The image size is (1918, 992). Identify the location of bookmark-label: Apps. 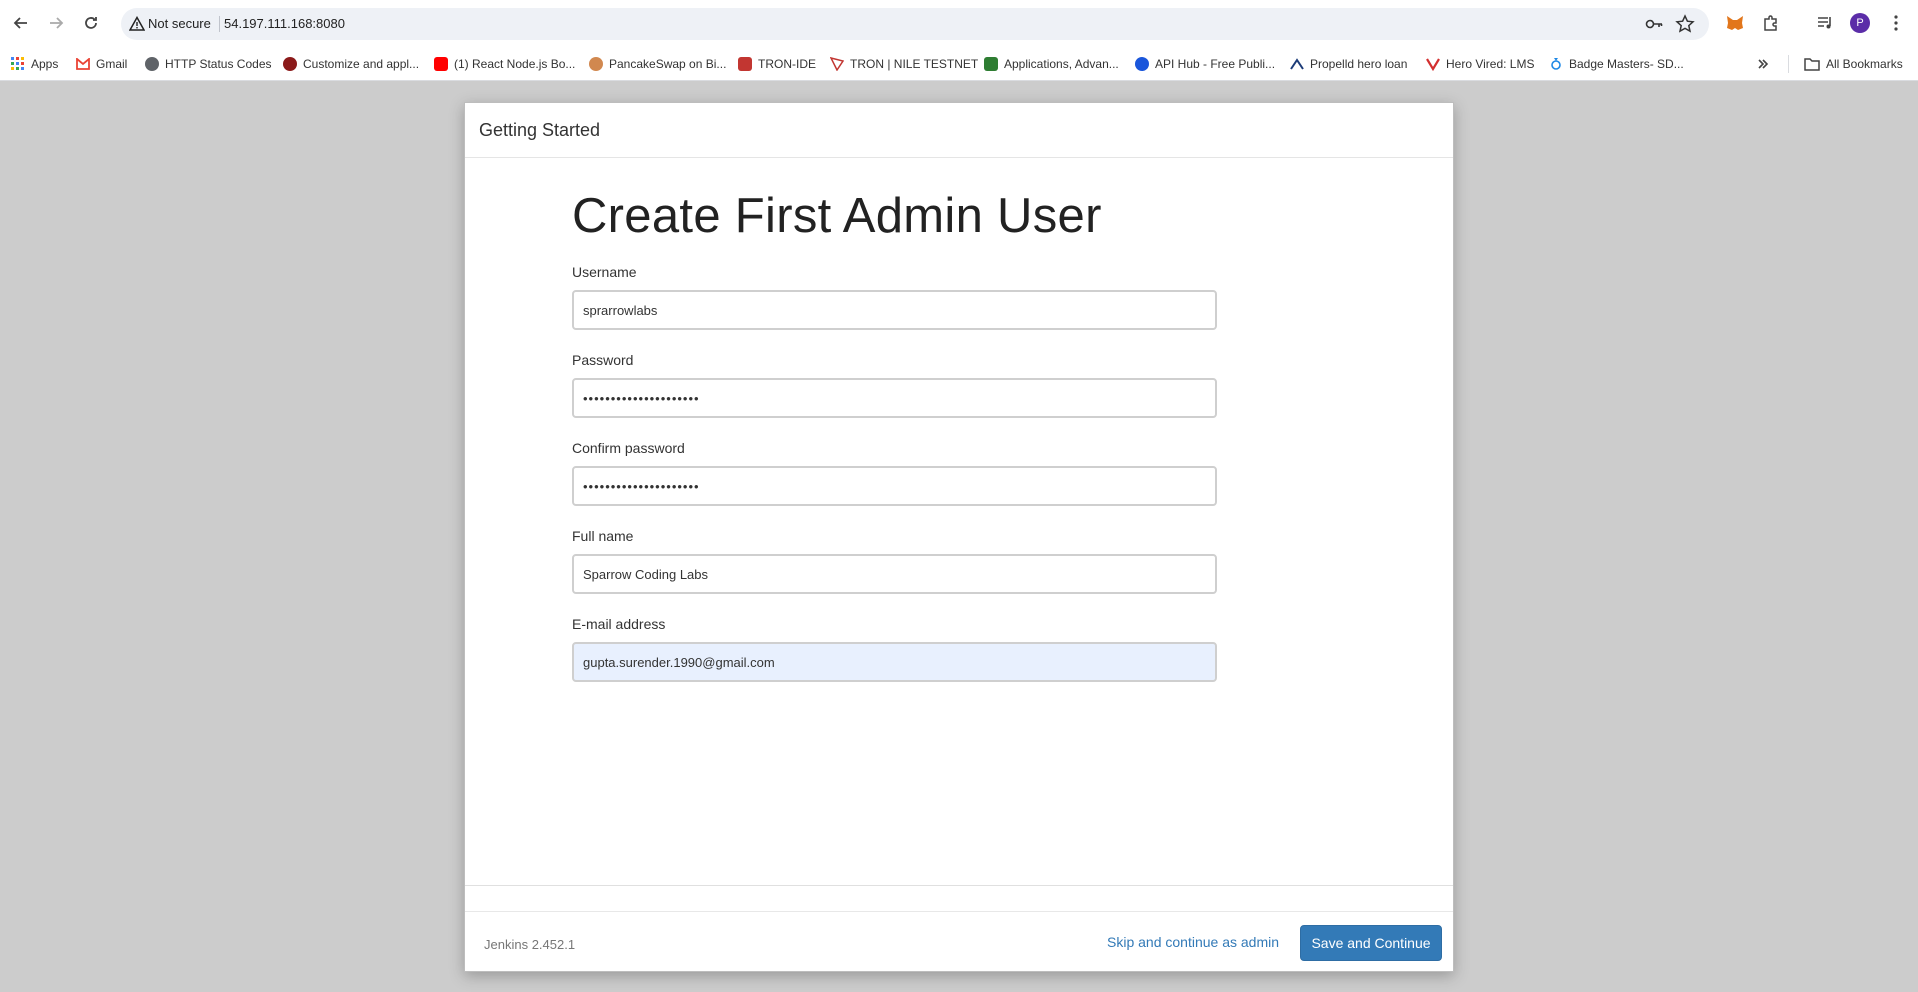
(45, 64).